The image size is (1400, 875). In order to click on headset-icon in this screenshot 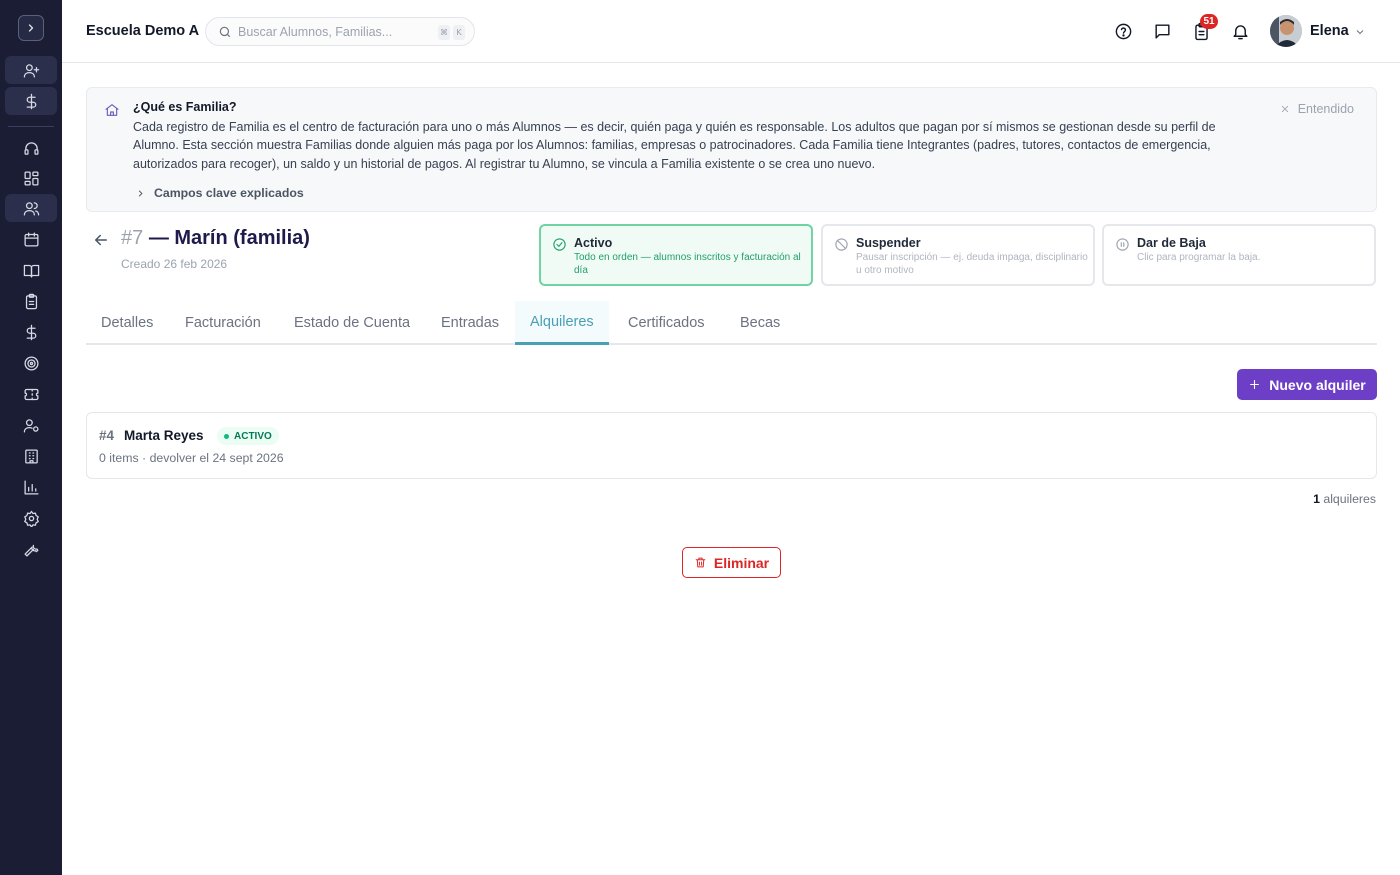, I will do `click(31, 148)`.